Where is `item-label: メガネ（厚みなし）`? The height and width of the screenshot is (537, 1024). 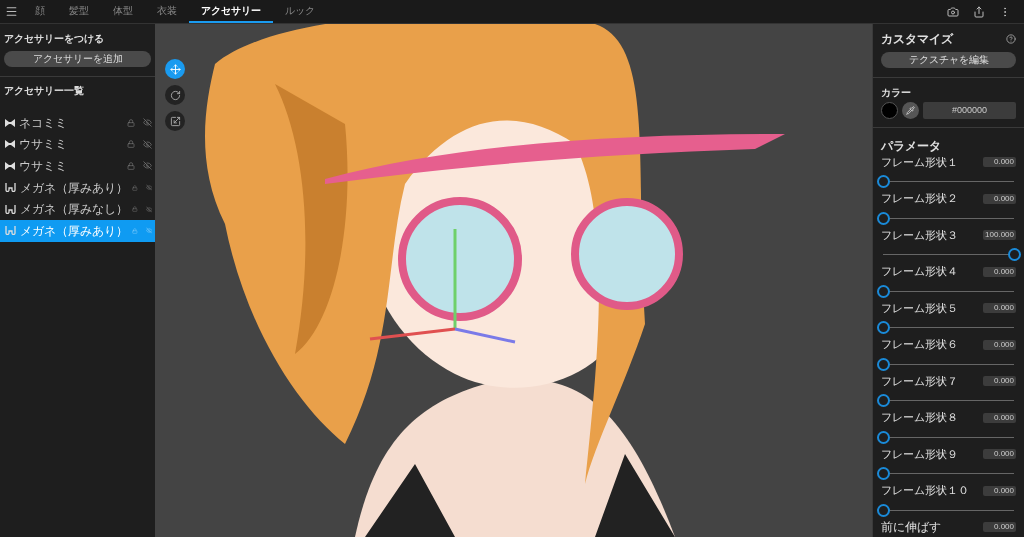 item-label: メガネ（厚みなし） is located at coordinates (74, 209).